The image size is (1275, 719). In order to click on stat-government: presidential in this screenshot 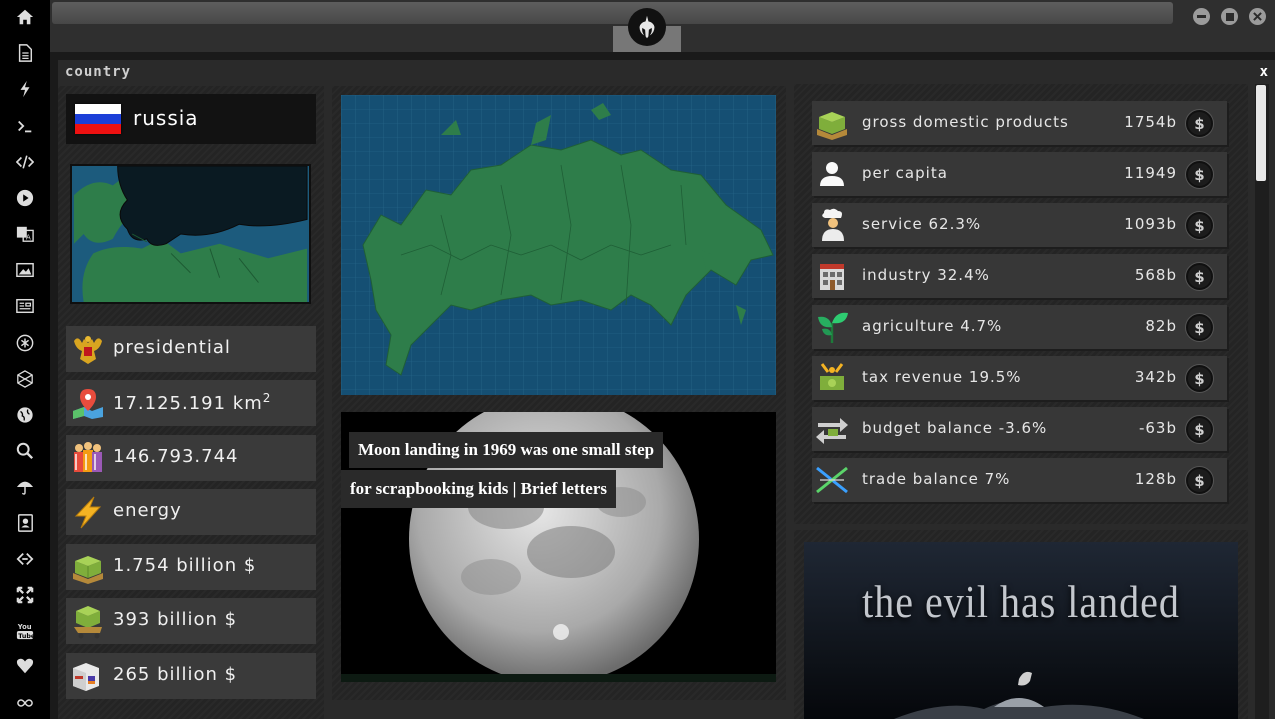, I will do `click(191, 349)`.